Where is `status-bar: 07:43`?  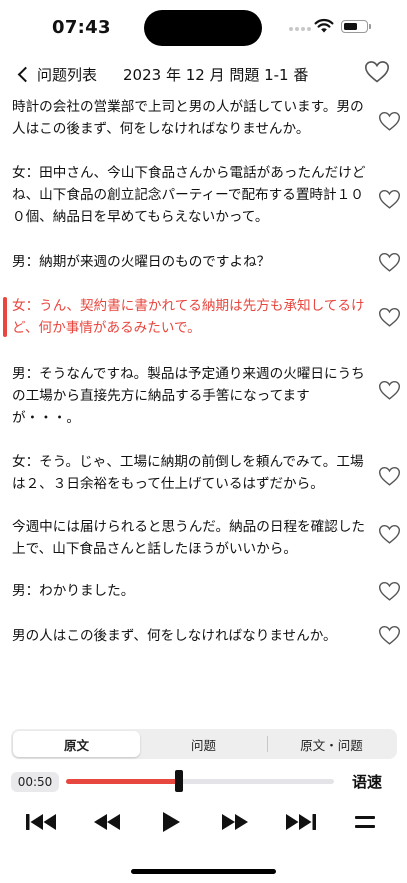
status-bar: 07:43 is located at coordinates (203, 28).